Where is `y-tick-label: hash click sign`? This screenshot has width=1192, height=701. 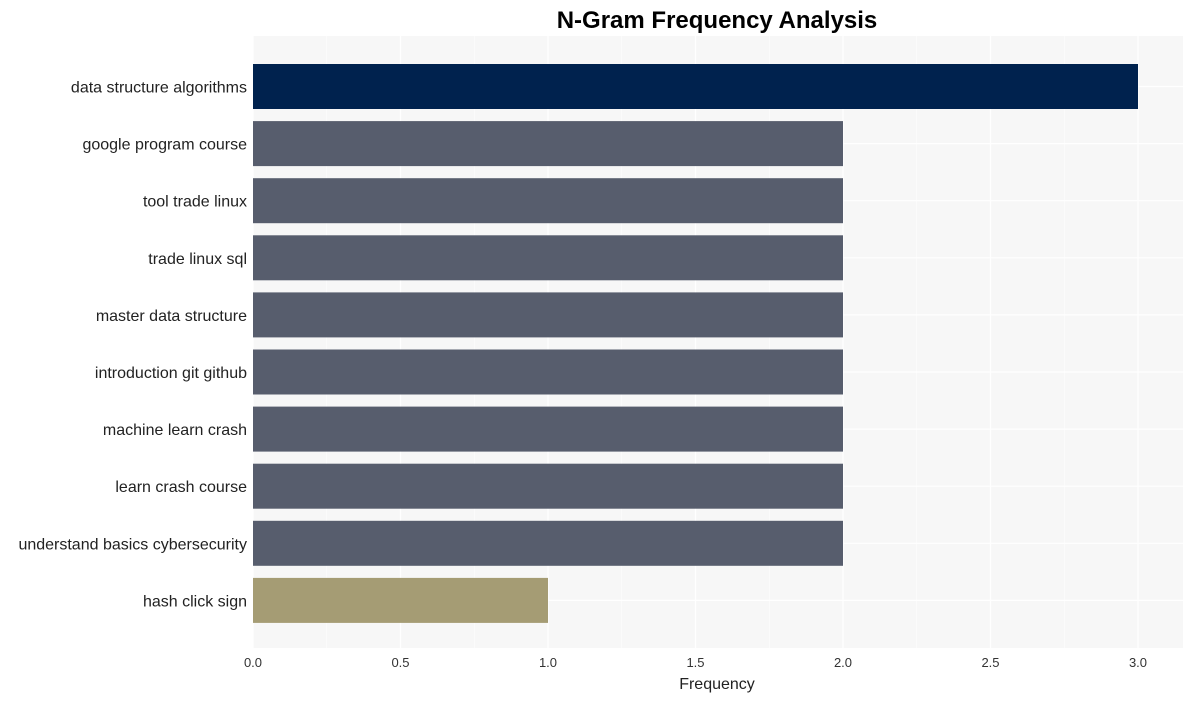 y-tick-label: hash click sign is located at coordinates (195, 601).